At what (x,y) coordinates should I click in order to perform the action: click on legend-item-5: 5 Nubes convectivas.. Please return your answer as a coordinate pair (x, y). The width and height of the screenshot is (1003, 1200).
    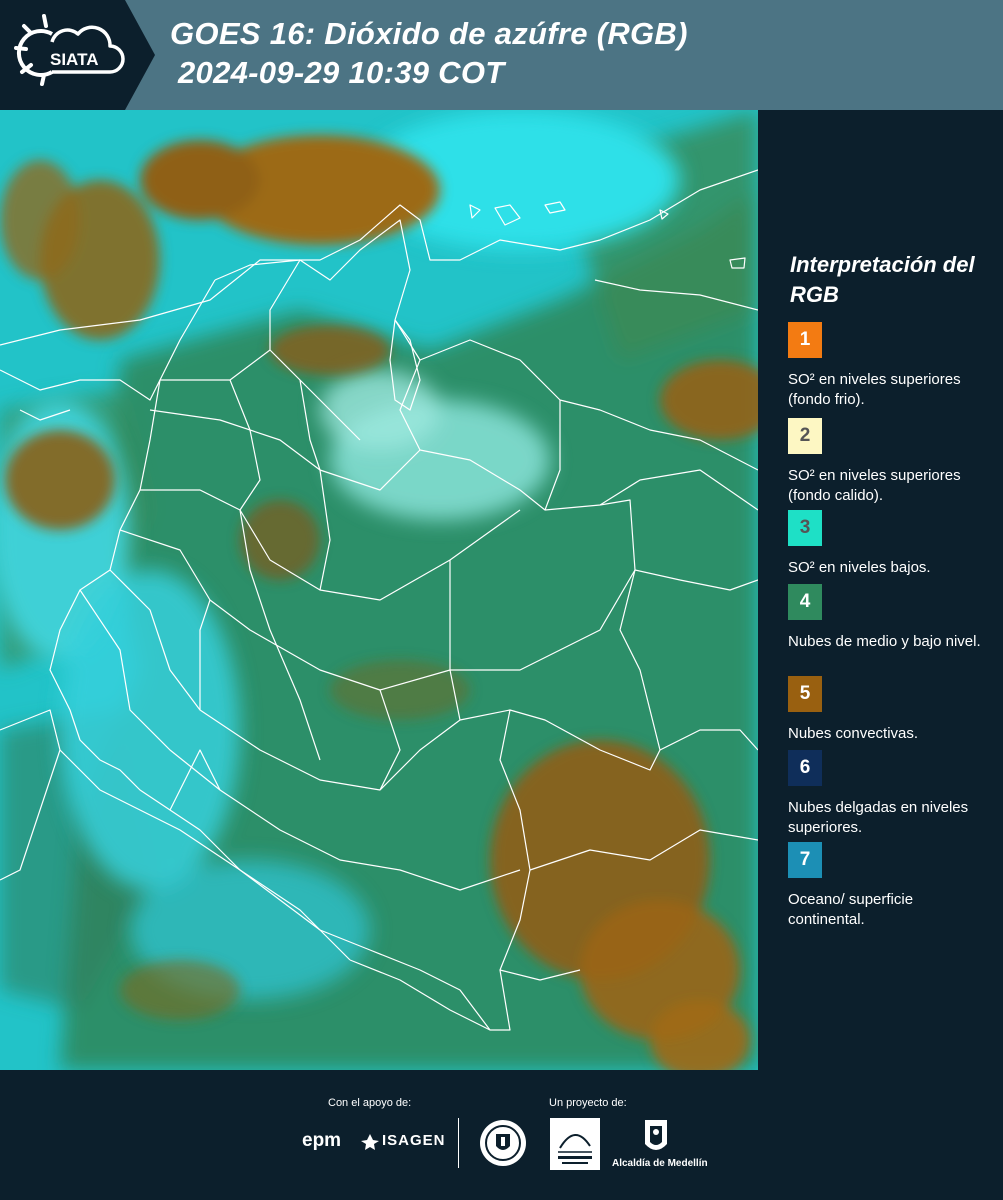
    Looking at the image, I should click on (888, 710).